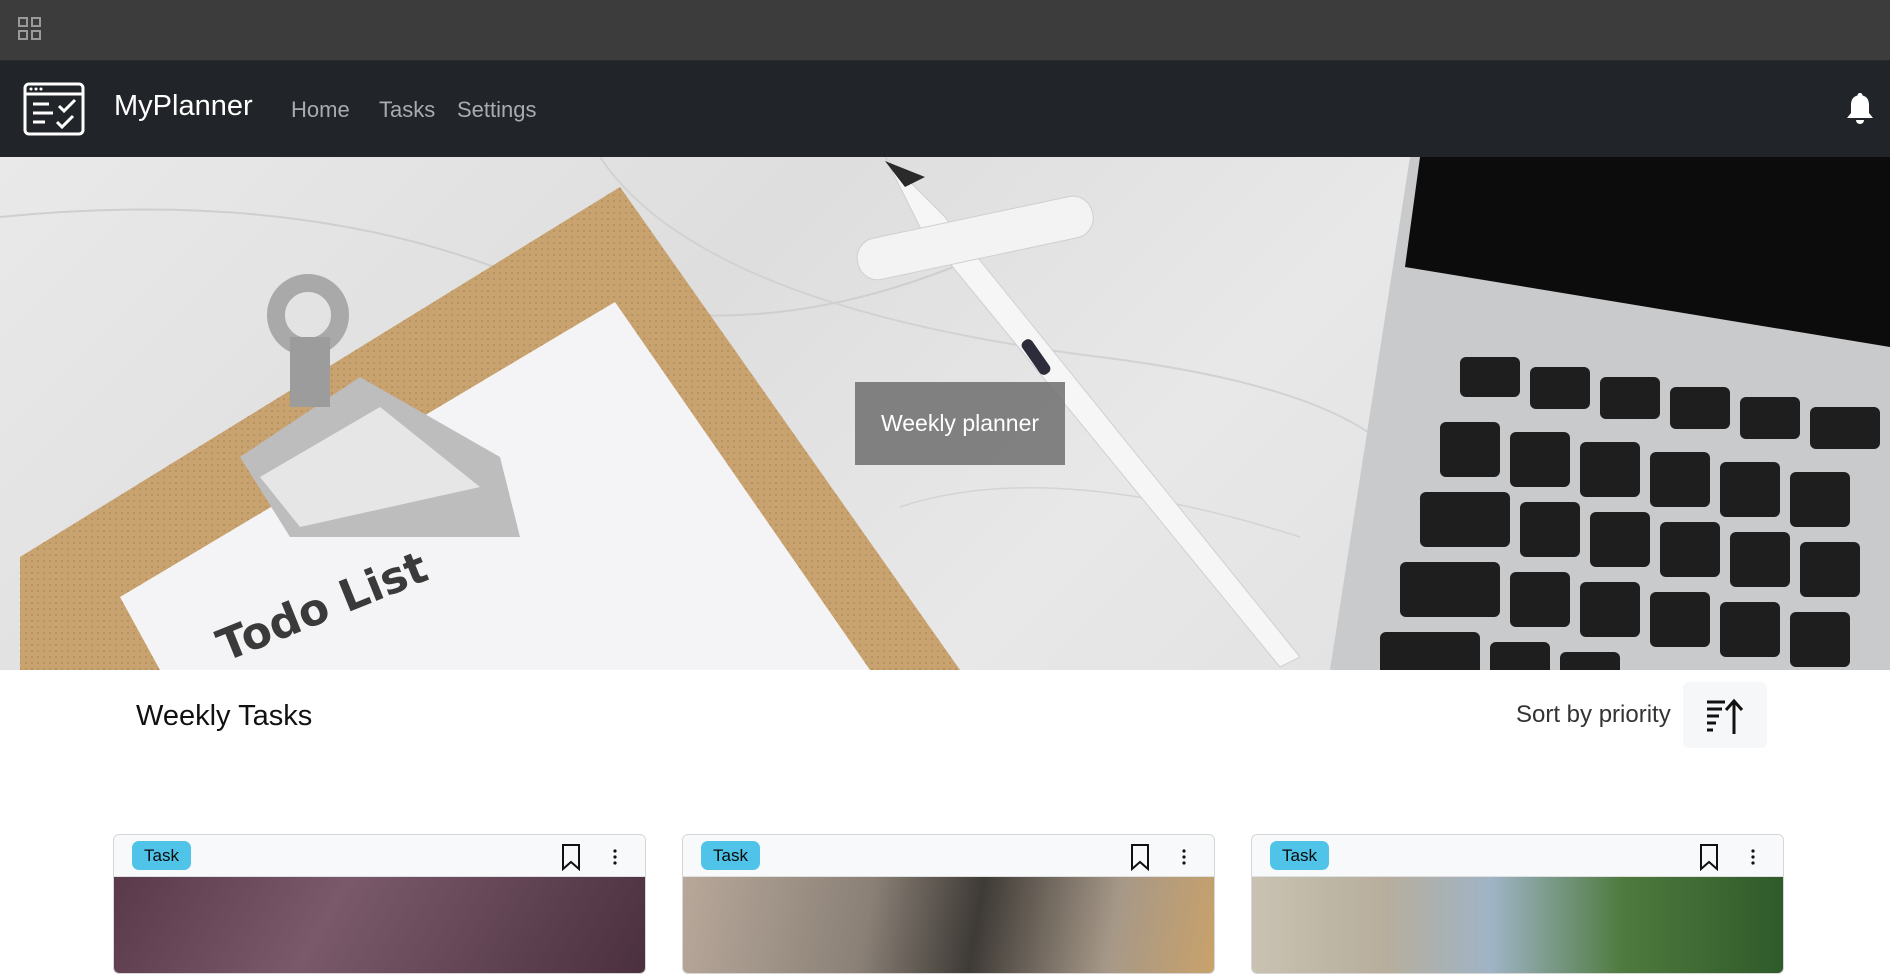 The height and width of the screenshot is (974, 1890). What do you see at coordinates (1593, 714) in the screenshot?
I see `sort-label: Sort by priority` at bounding box center [1593, 714].